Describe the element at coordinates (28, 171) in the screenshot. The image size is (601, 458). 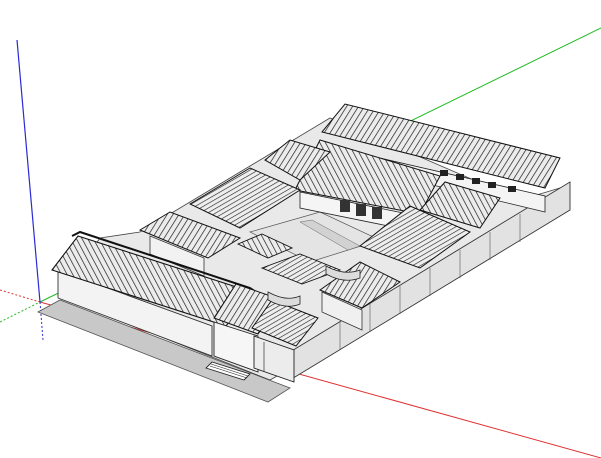
I see `blue-axis` at that location.